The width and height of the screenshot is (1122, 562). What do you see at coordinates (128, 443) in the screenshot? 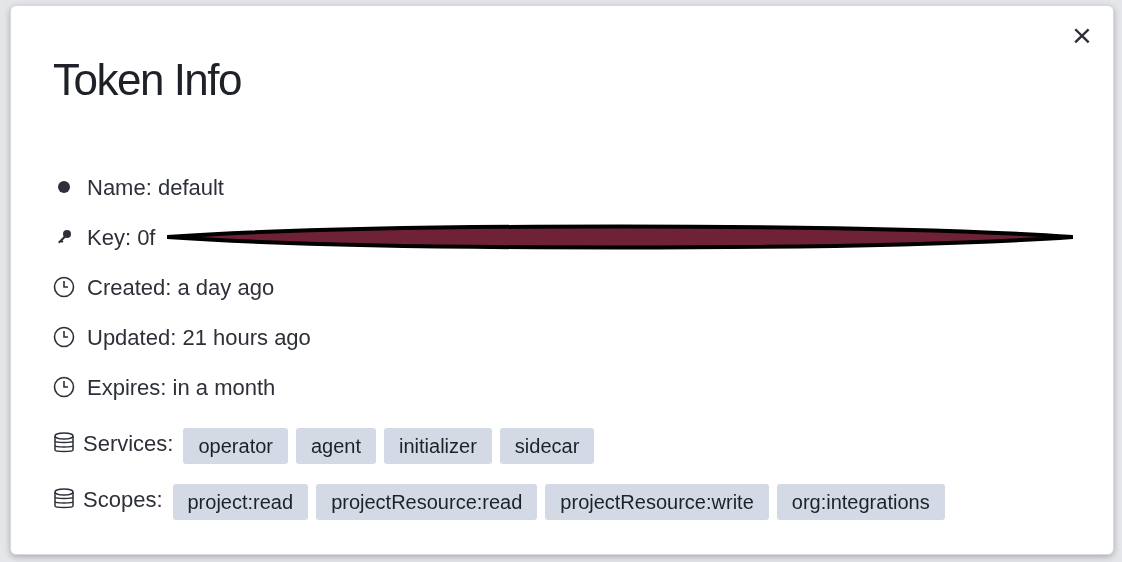
I see `group-label: Services:` at bounding box center [128, 443].